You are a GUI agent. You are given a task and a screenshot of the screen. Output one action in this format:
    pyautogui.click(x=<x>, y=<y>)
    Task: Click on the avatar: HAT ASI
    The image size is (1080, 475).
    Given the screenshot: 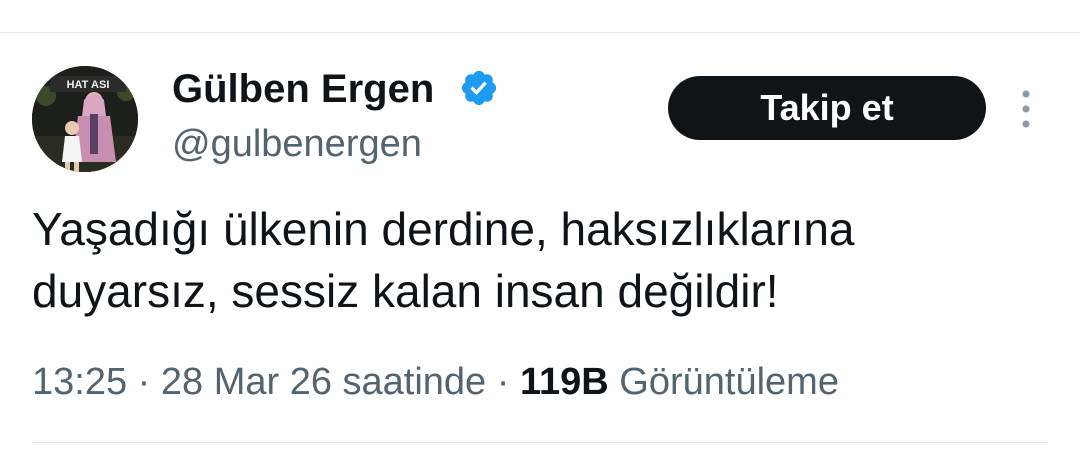 What is the action you would take?
    pyautogui.click(x=85, y=119)
    